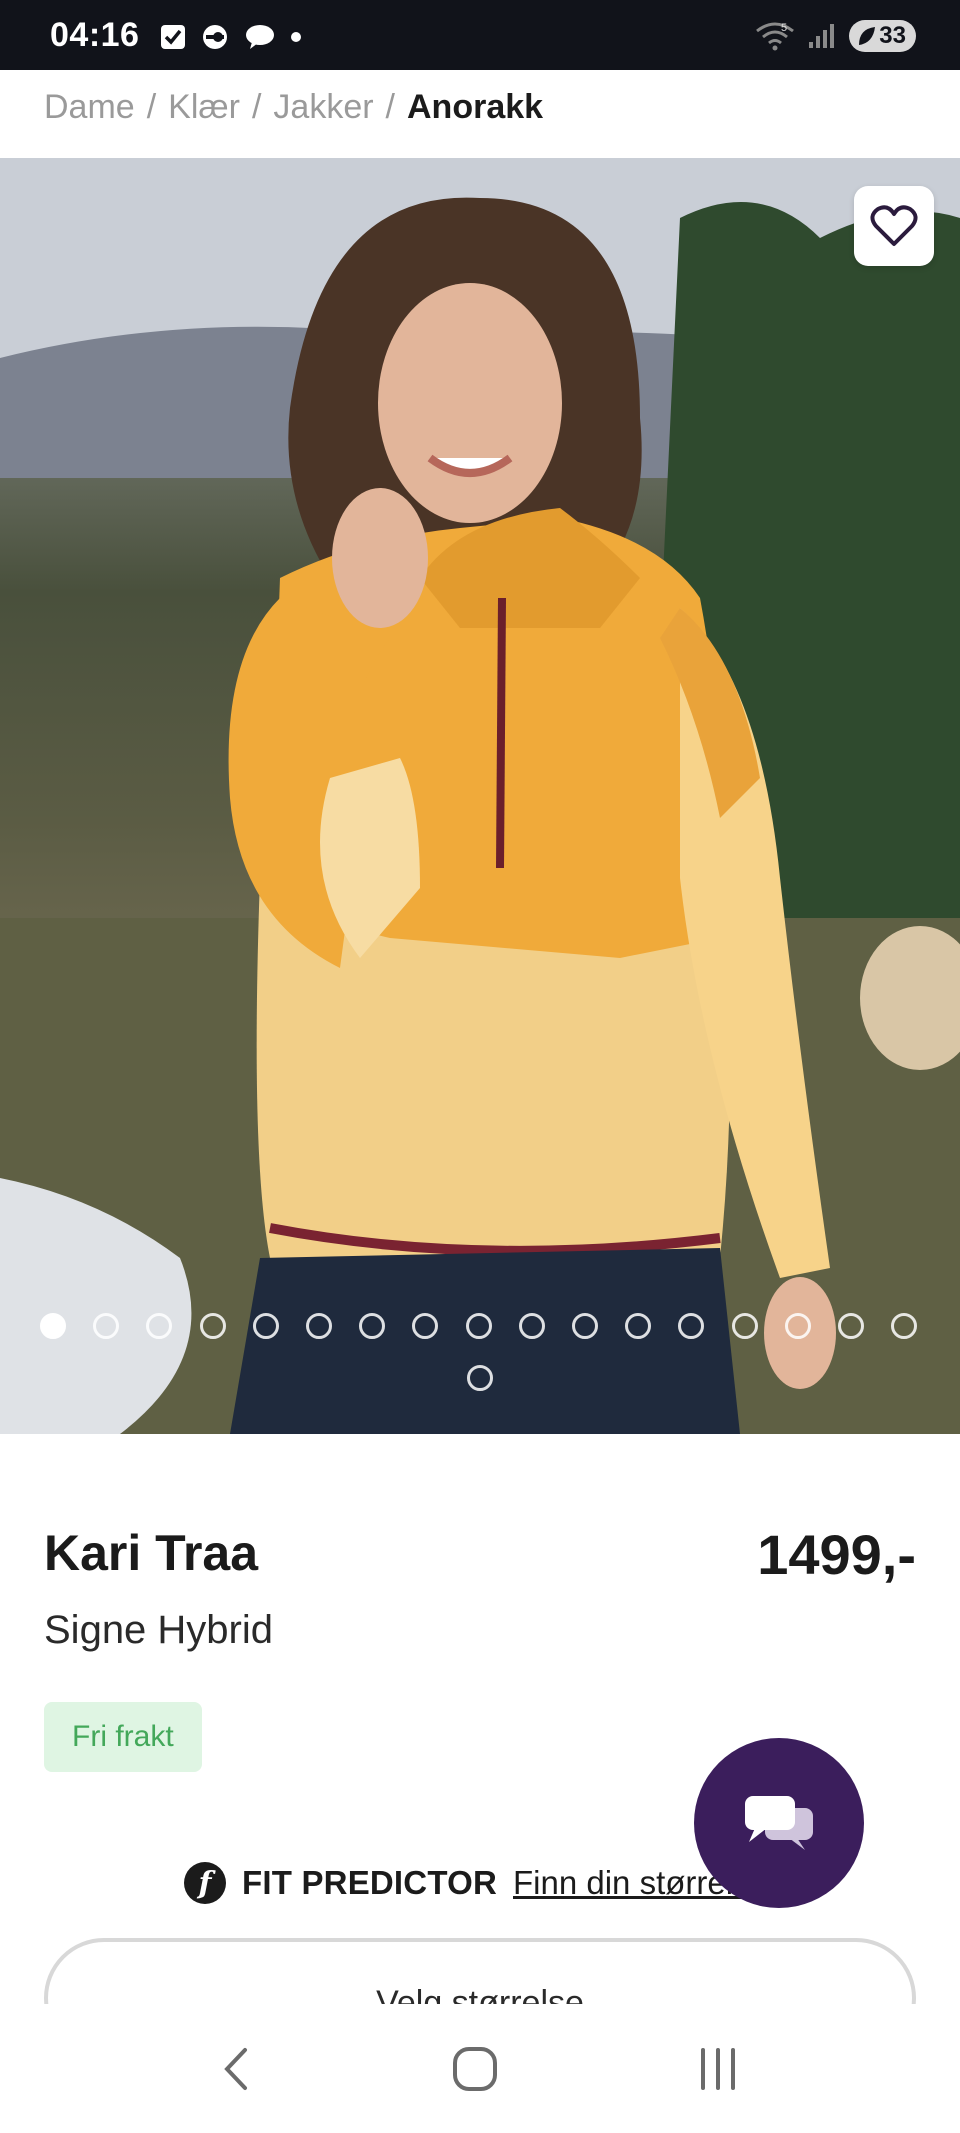  What do you see at coordinates (784, 28) in the screenshot?
I see `svg-text: 5` at bounding box center [784, 28].